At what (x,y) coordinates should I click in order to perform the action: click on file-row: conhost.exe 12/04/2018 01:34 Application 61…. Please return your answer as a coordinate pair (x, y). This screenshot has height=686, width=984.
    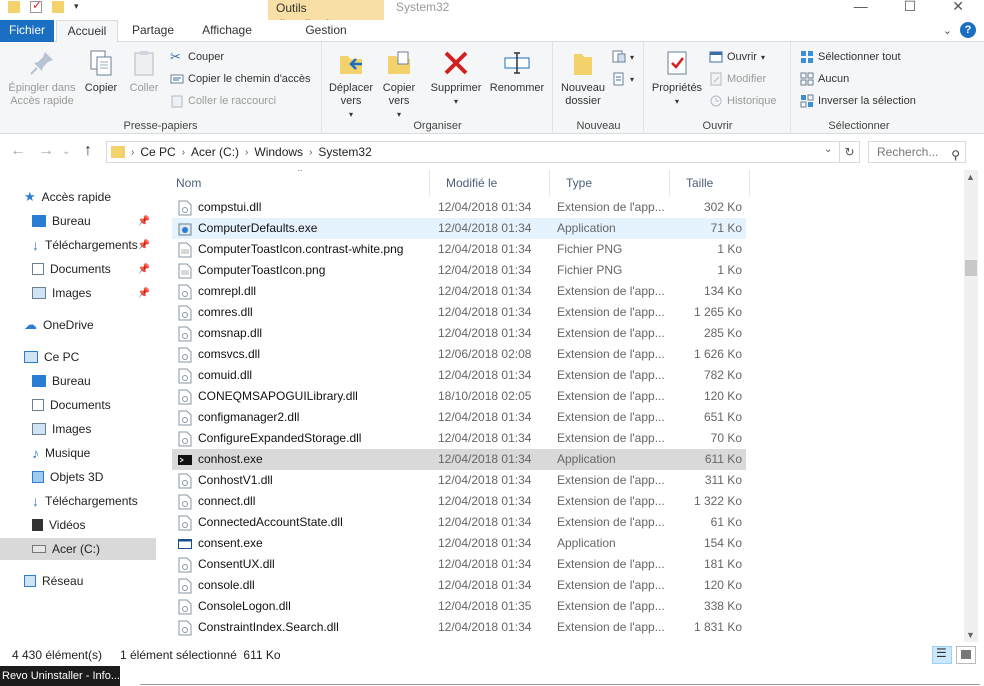
    Looking at the image, I should click on (459, 459).